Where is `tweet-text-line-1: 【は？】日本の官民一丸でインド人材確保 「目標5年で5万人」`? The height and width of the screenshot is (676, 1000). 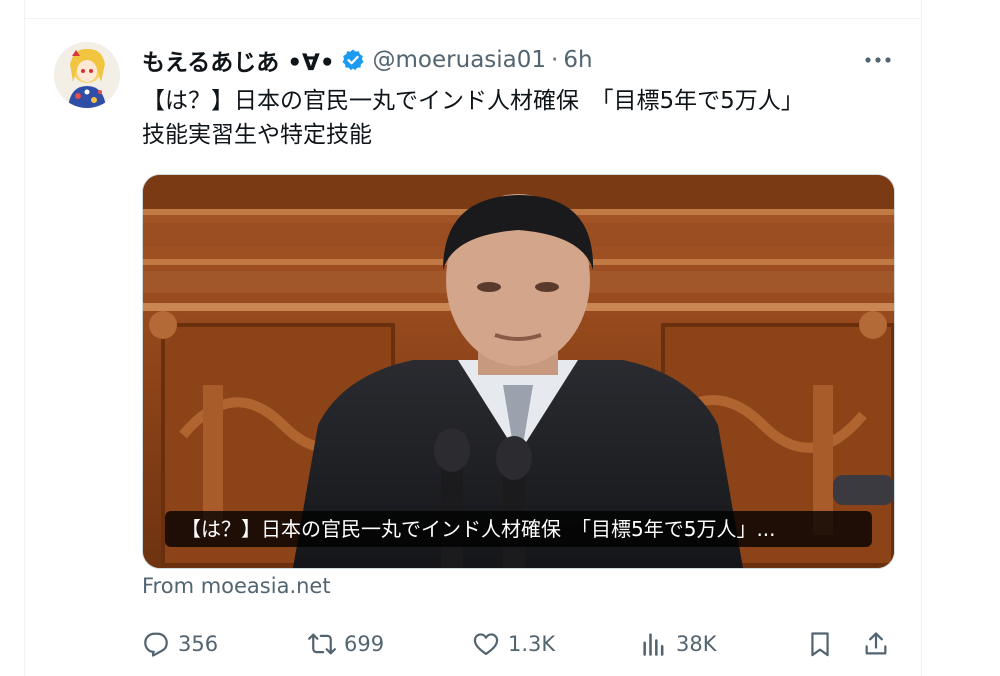
tweet-text-line-1: 【は？】日本の官民一丸でインド人材確保 「目標5年で5万人」 is located at coordinates (473, 101).